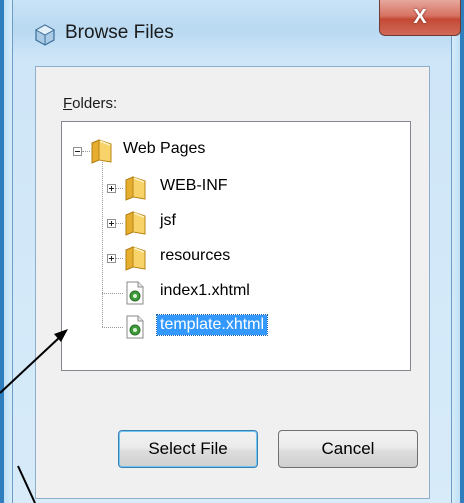  What do you see at coordinates (195, 255) in the screenshot?
I see `tree-item-label: resources` at bounding box center [195, 255].